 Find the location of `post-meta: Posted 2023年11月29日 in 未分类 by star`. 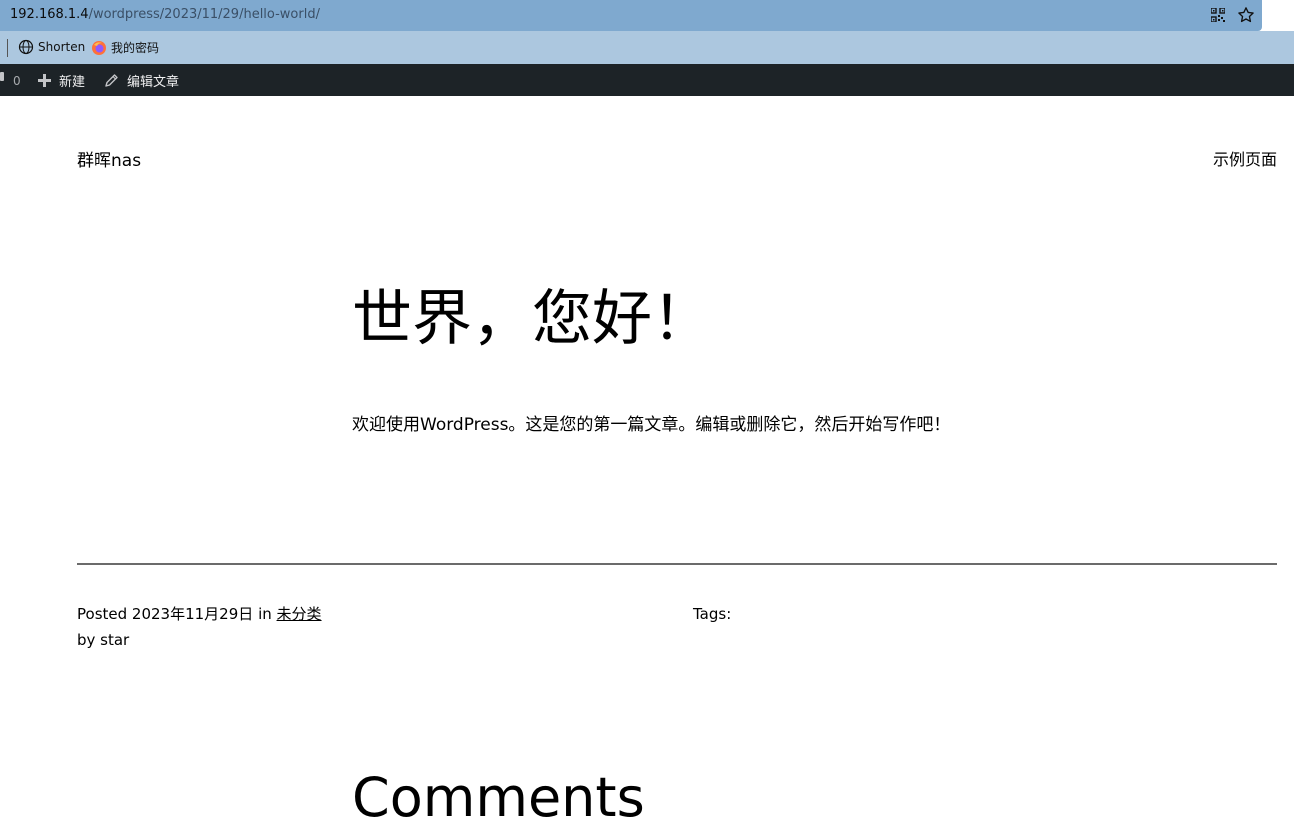

post-meta: Posted 2023年11月29日 in 未分类 by star is located at coordinates (199, 627).